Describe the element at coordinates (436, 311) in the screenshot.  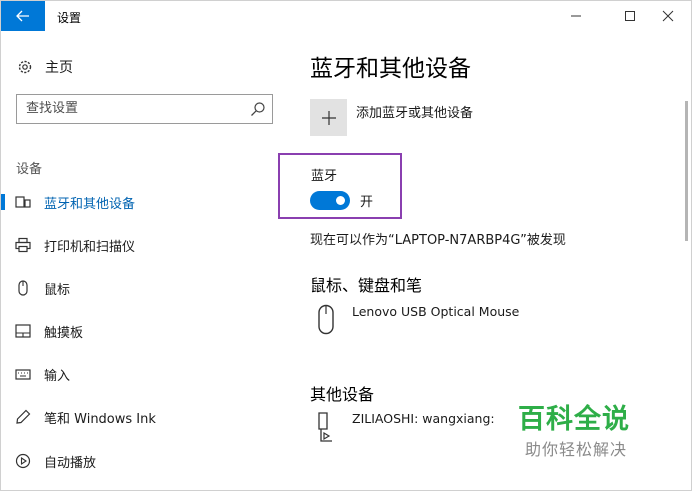
I see `device-name: Lenovo USB Optical Mouse` at that location.